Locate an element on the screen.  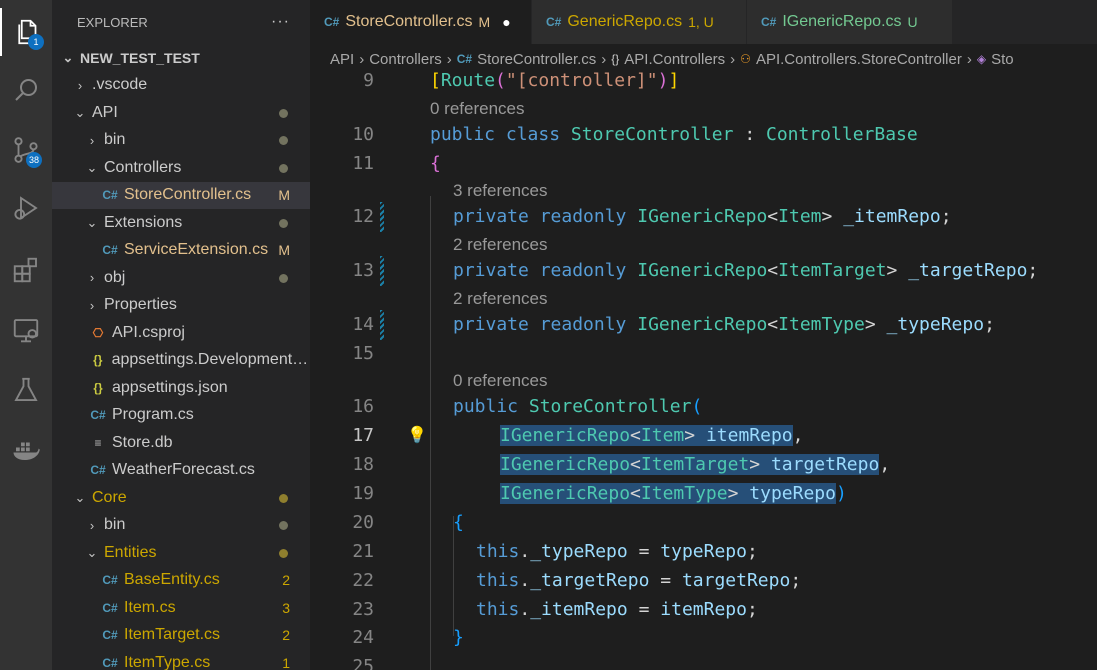
remote-explorer-activity-button is located at coordinates (26, 330).